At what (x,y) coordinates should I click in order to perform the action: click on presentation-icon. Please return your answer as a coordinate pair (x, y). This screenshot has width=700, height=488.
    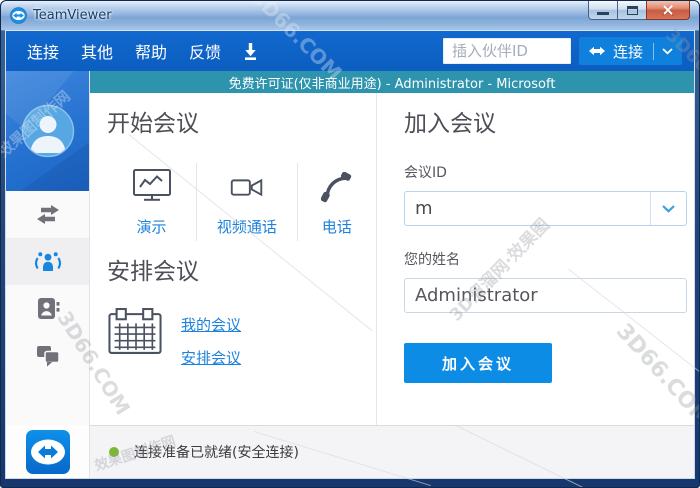
    Looking at the image, I should click on (152, 183).